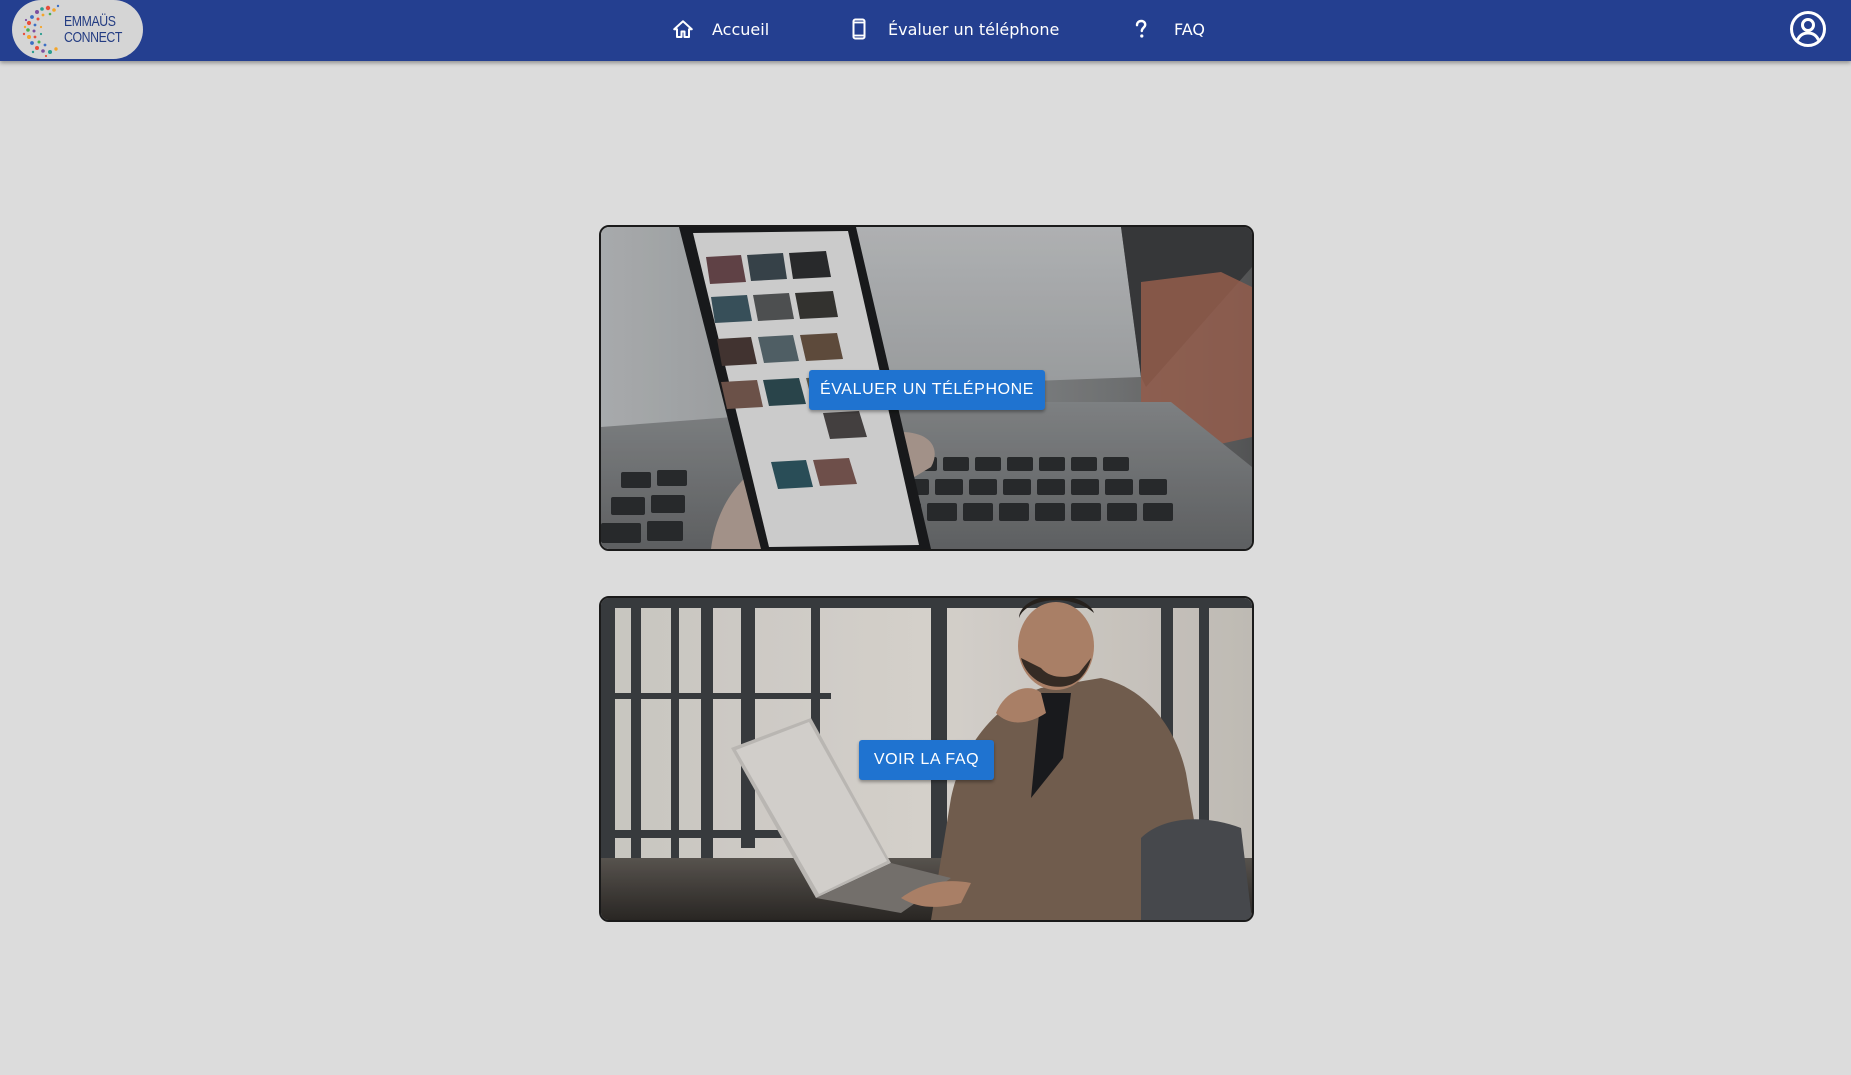 The height and width of the screenshot is (1075, 1851). I want to click on nav-item-evaluate-phone: Évaluer un téléphone, so click(952, 29).